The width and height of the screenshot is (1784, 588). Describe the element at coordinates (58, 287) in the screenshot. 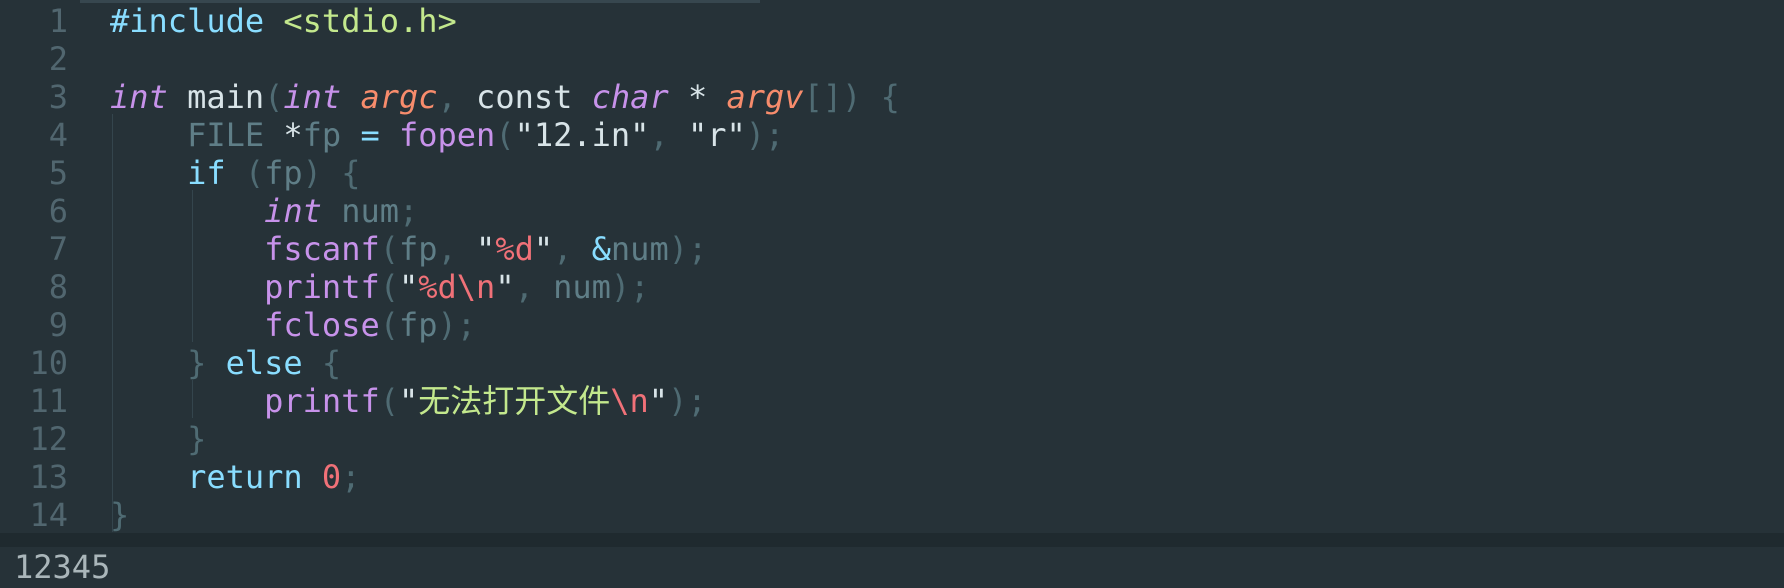

I see `line-number: 8` at that location.